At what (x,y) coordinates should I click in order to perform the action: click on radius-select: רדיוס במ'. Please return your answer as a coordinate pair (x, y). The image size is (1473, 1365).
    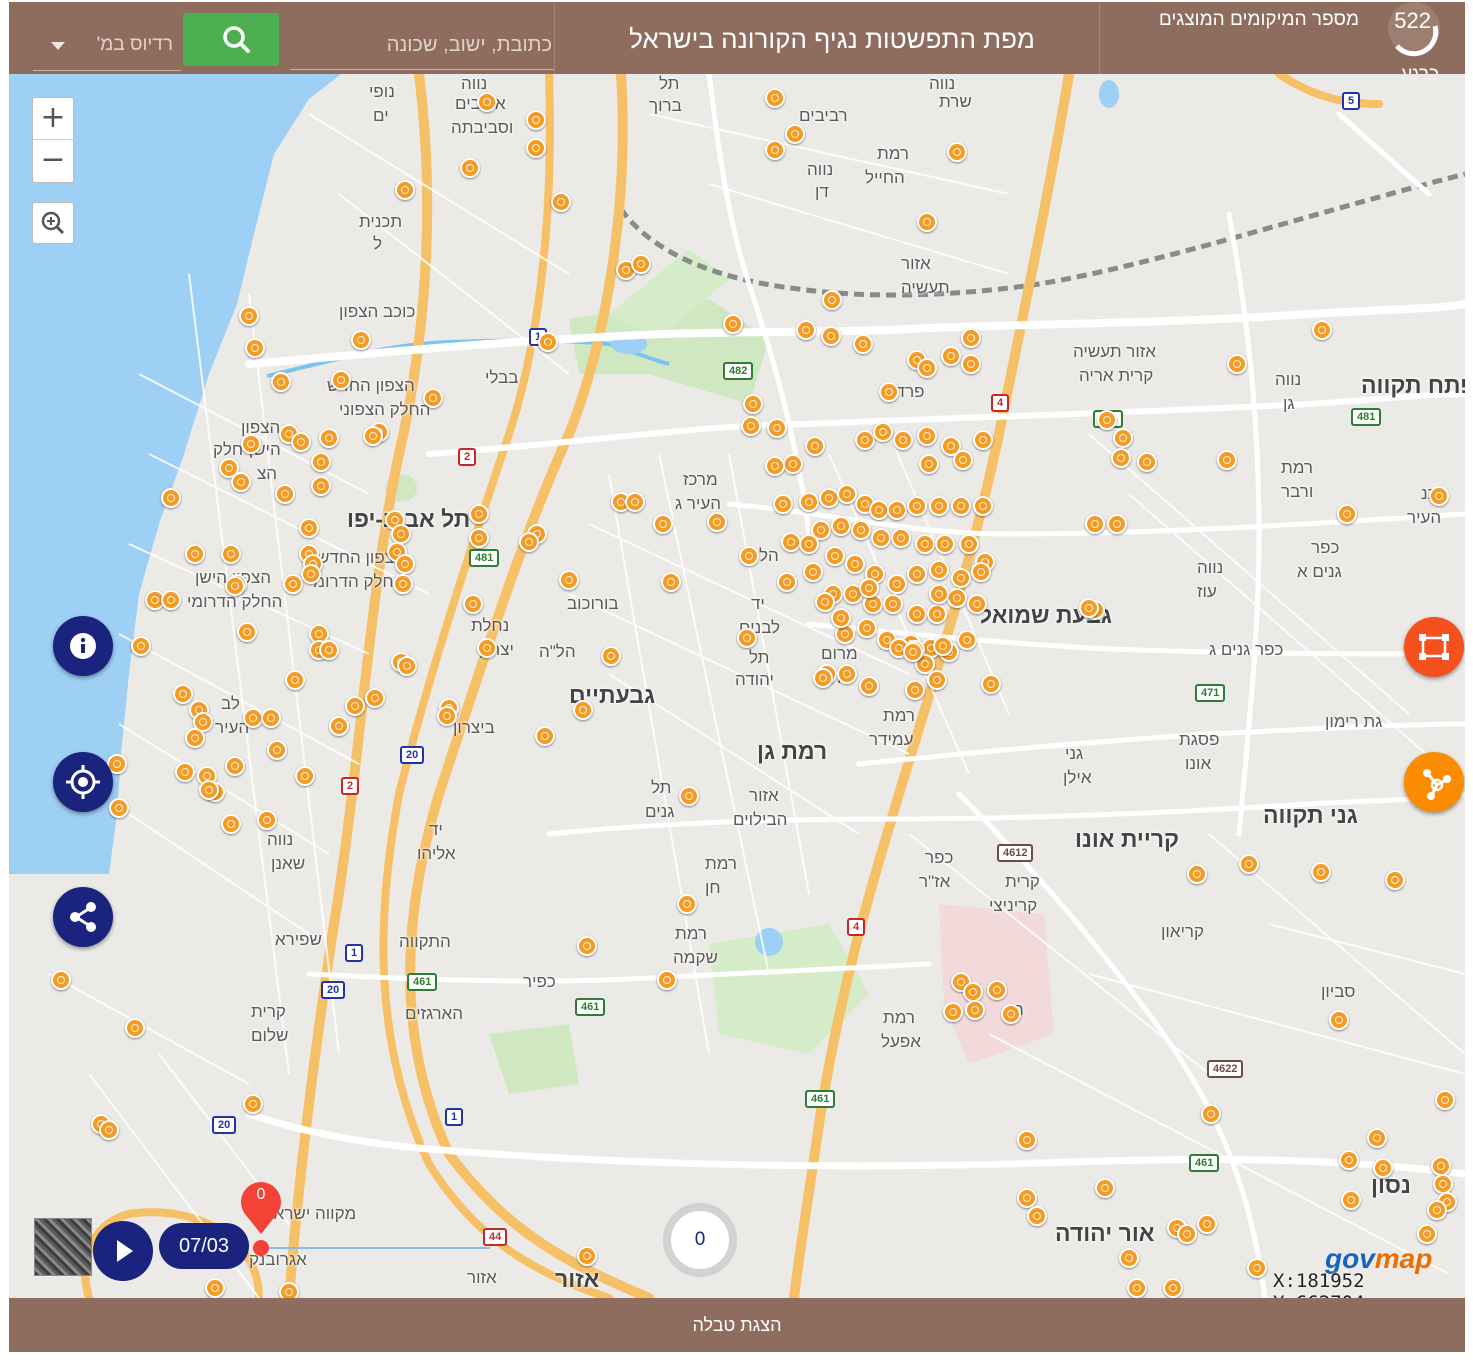
    Looking at the image, I should click on (107, 45).